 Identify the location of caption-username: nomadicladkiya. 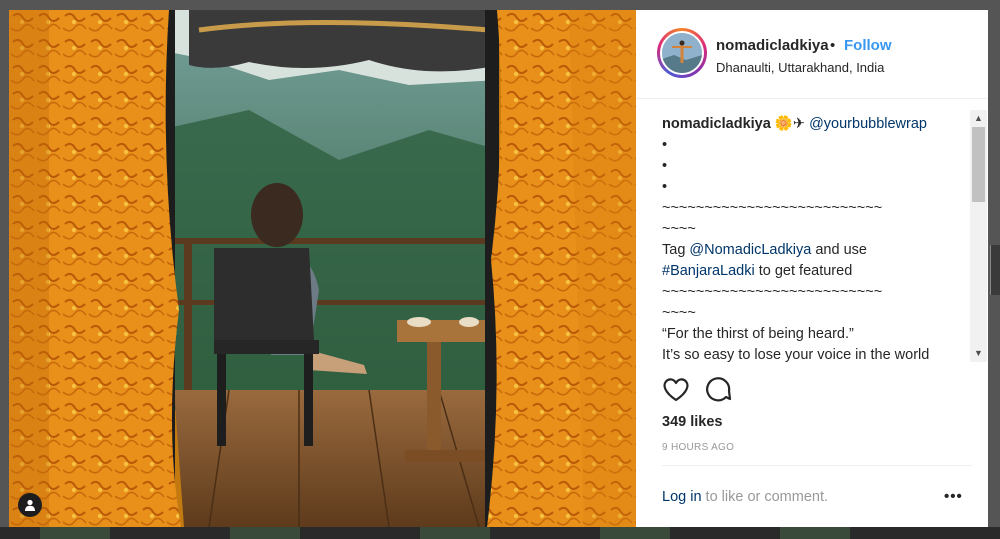
(716, 124).